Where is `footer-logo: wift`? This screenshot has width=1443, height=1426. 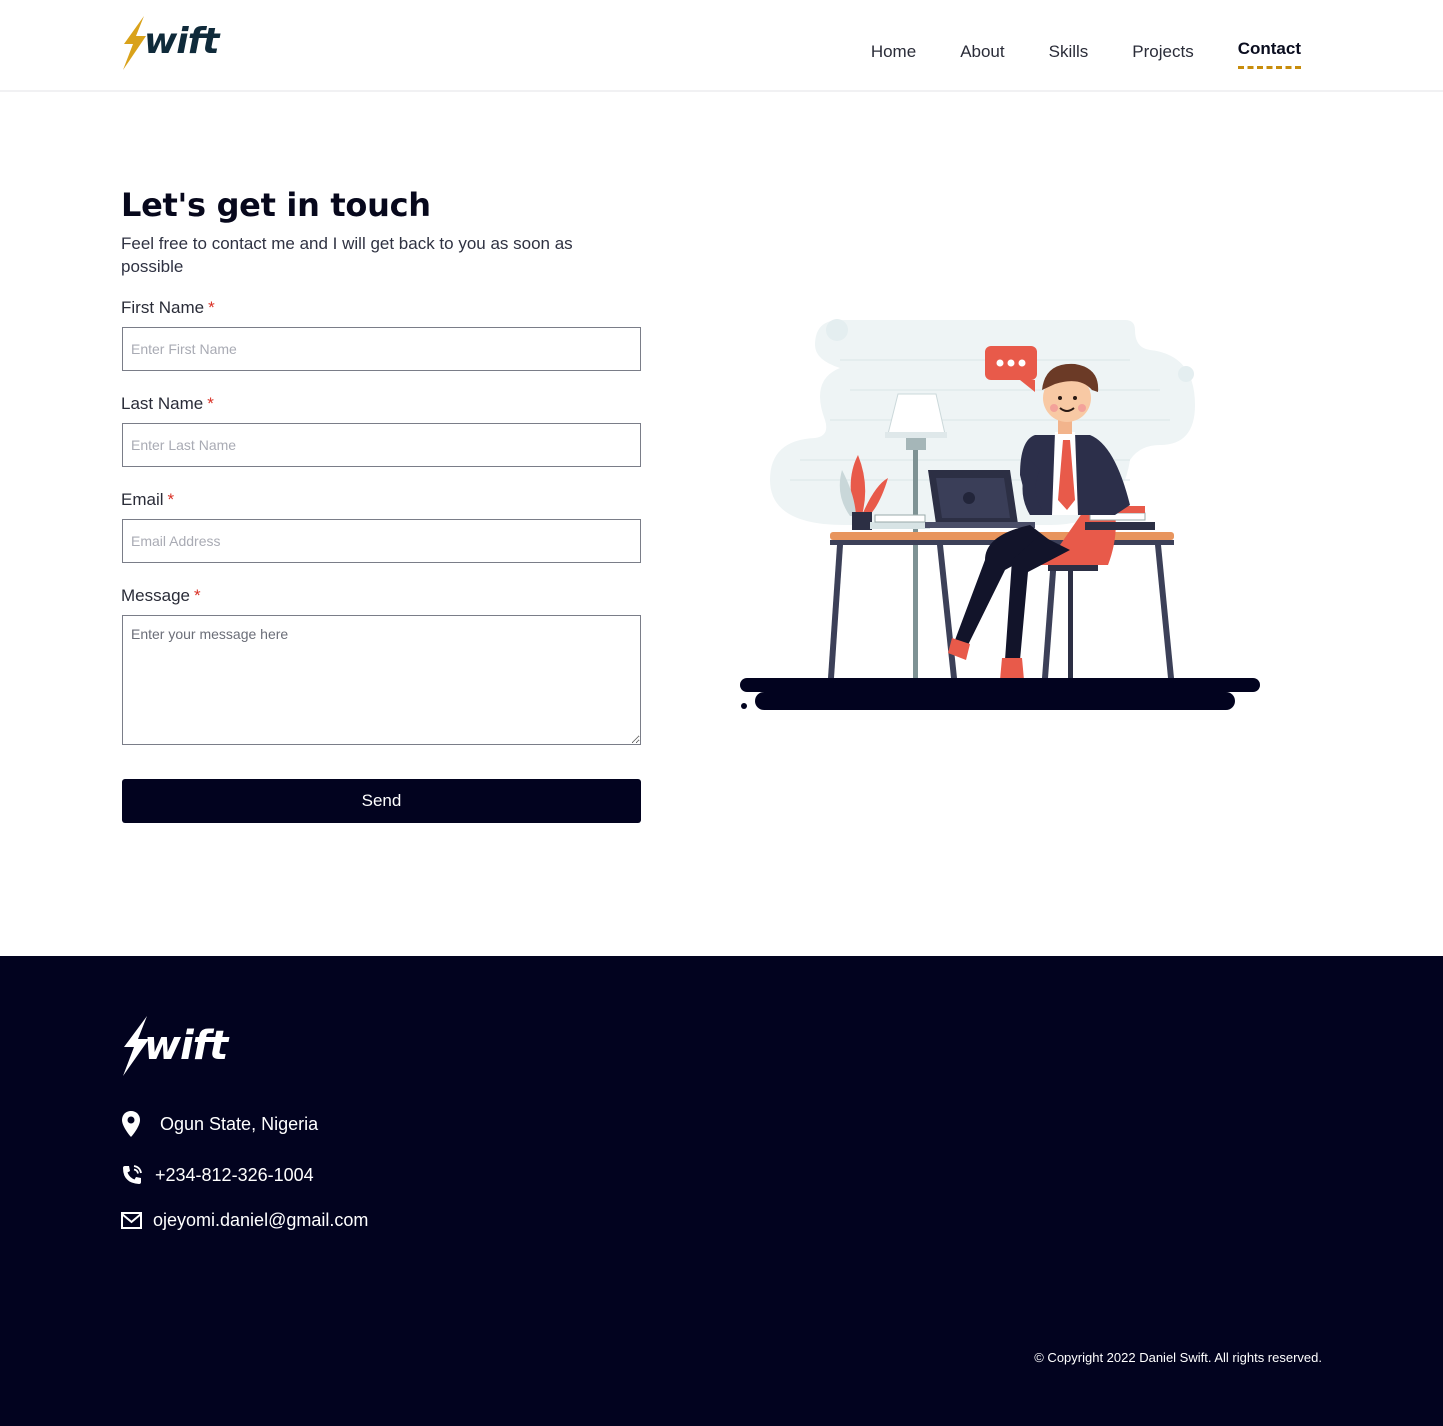 footer-logo: wift is located at coordinates (175, 1046).